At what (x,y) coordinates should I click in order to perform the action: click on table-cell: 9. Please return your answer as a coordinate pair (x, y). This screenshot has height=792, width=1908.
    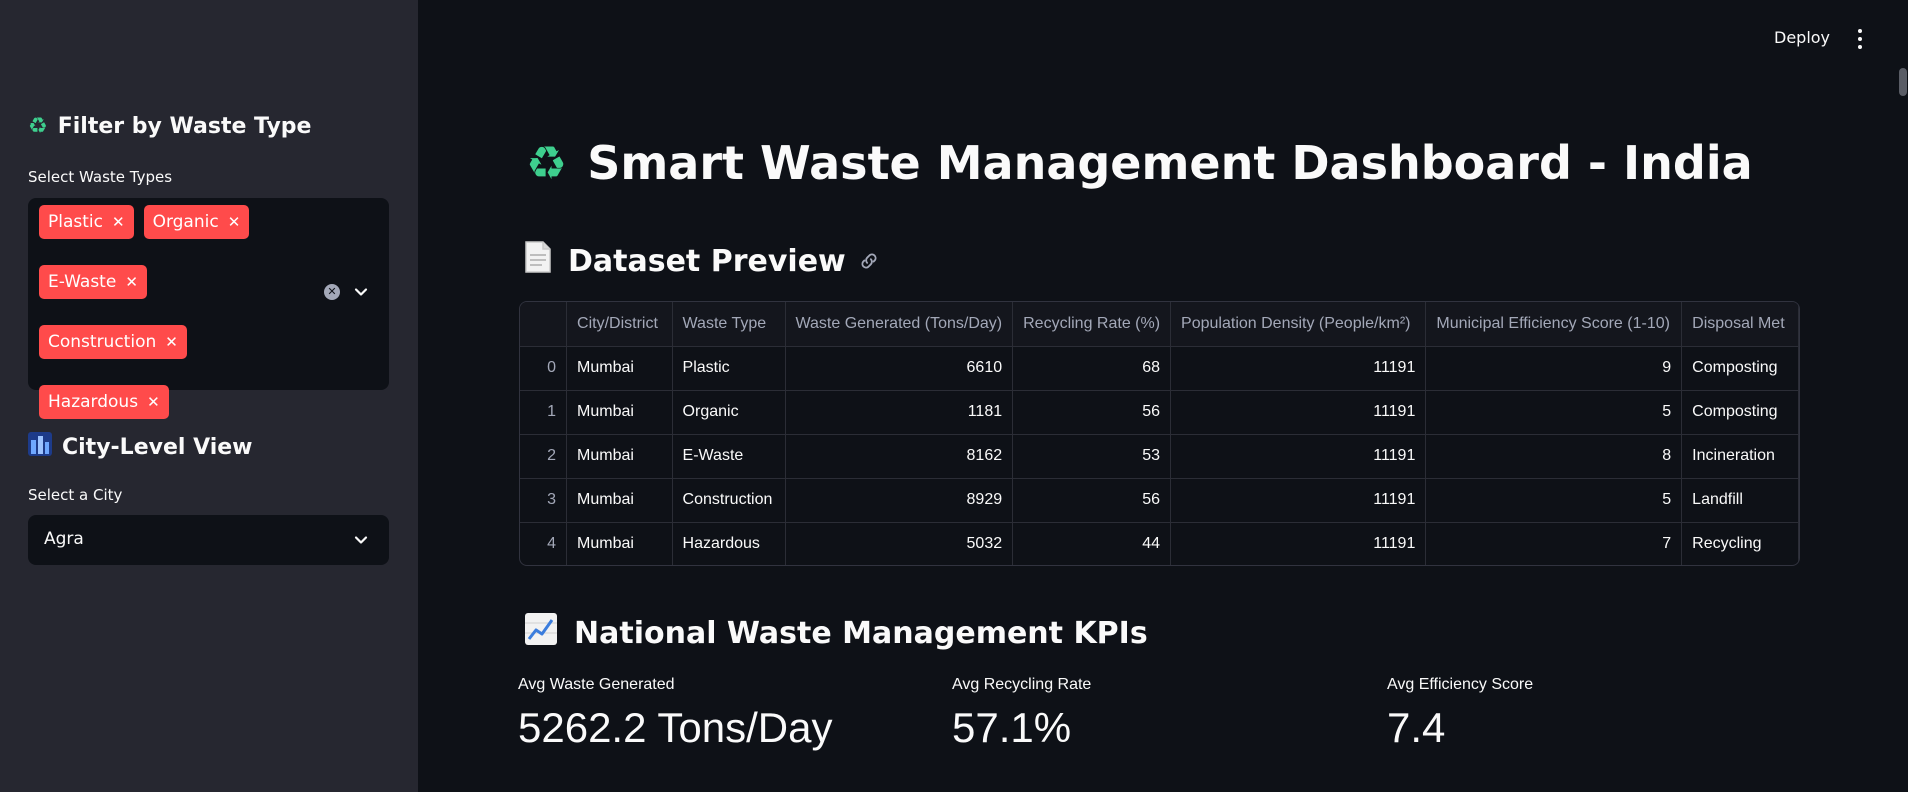
    Looking at the image, I should click on (1554, 368).